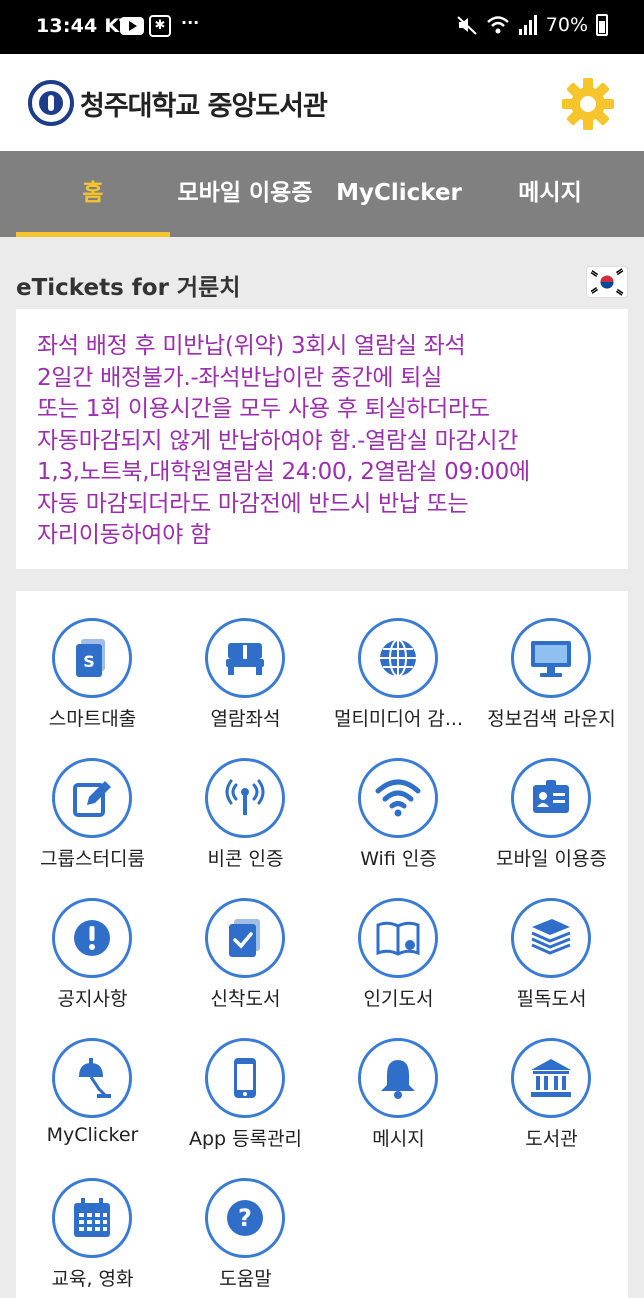 This screenshot has height=1298, width=644. Describe the element at coordinates (245, 859) in the screenshot. I see `menu-label: 비콘 인증` at that location.